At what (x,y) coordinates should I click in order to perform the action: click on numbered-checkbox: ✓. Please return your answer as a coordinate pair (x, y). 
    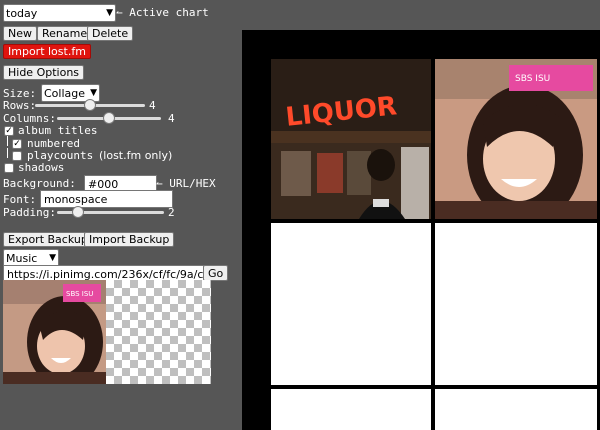
    Looking at the image, I should click on (17, 144).